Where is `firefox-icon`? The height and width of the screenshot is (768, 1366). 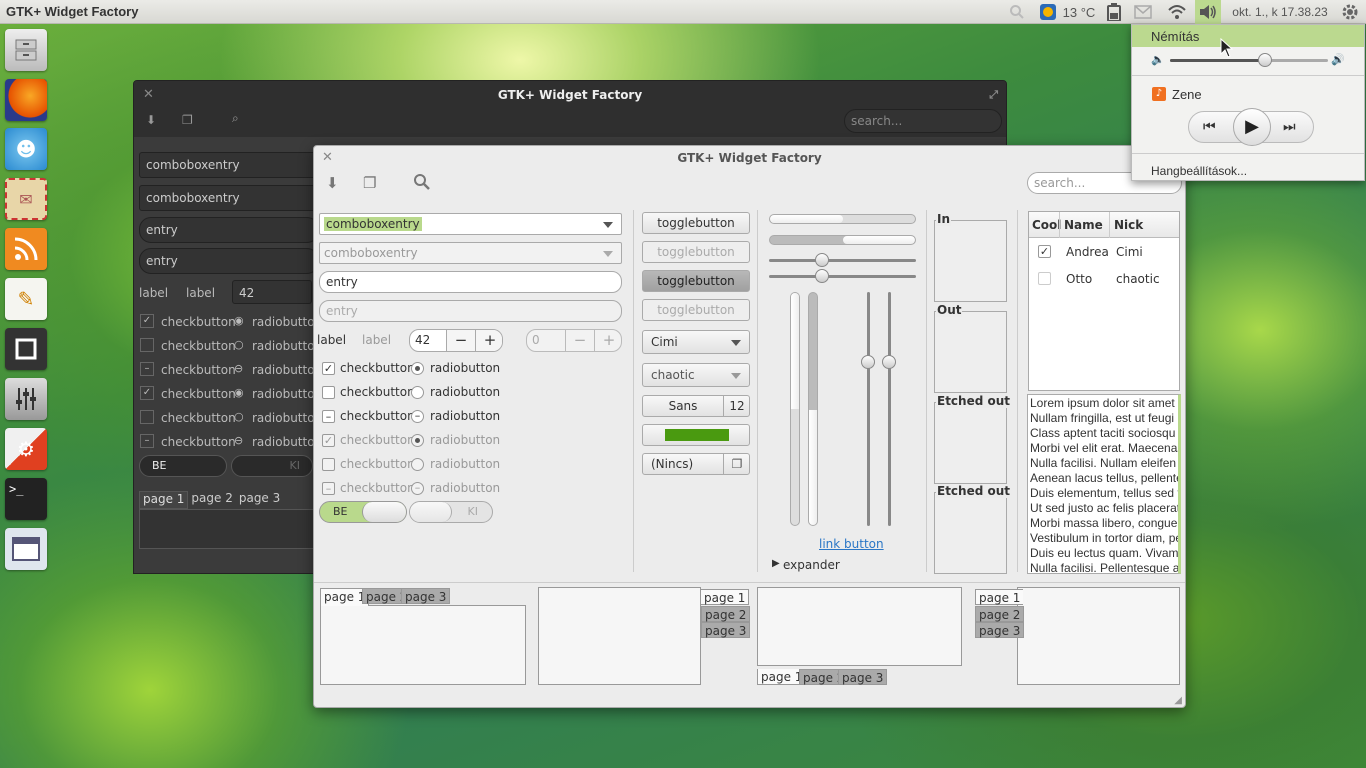
firefox-icon is located at coordinates (26, 100).